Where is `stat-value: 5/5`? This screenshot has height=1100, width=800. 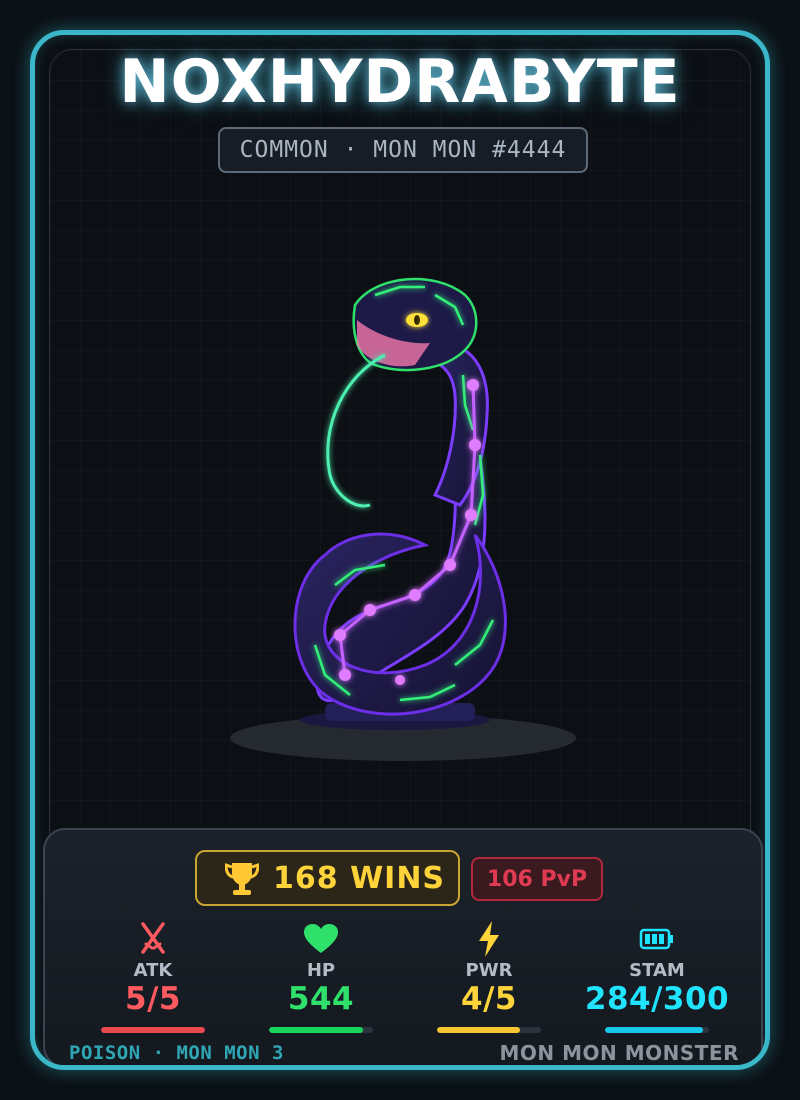
stat-value: 5/5 is located at coordinates (153, 999).